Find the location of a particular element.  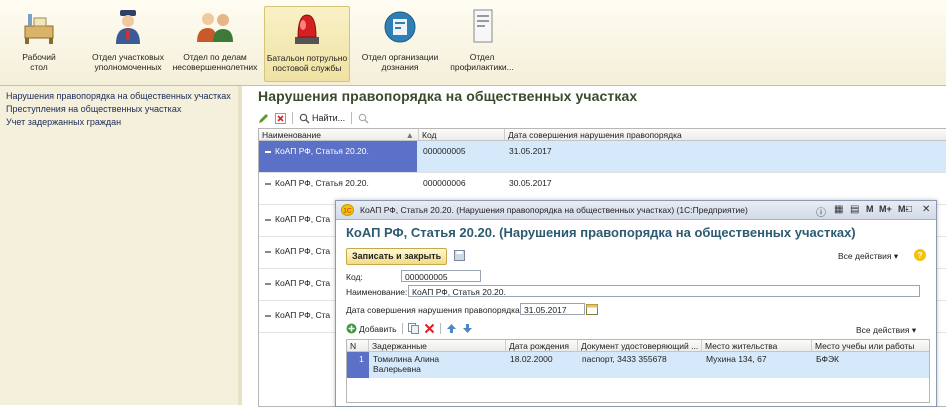

toolbar-label: Батальон потрульно постовой службы is located at coordinates (307, 63).